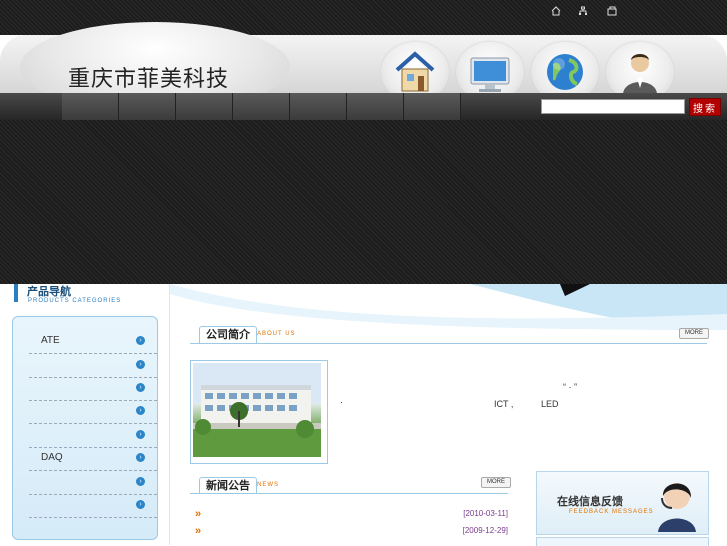 The height and width of the screenshot is (546, 727). What do you see at coordinates (694, 333) in the screenshot?
I see `about-more-button: MORE` at bounding box center [694, 333].